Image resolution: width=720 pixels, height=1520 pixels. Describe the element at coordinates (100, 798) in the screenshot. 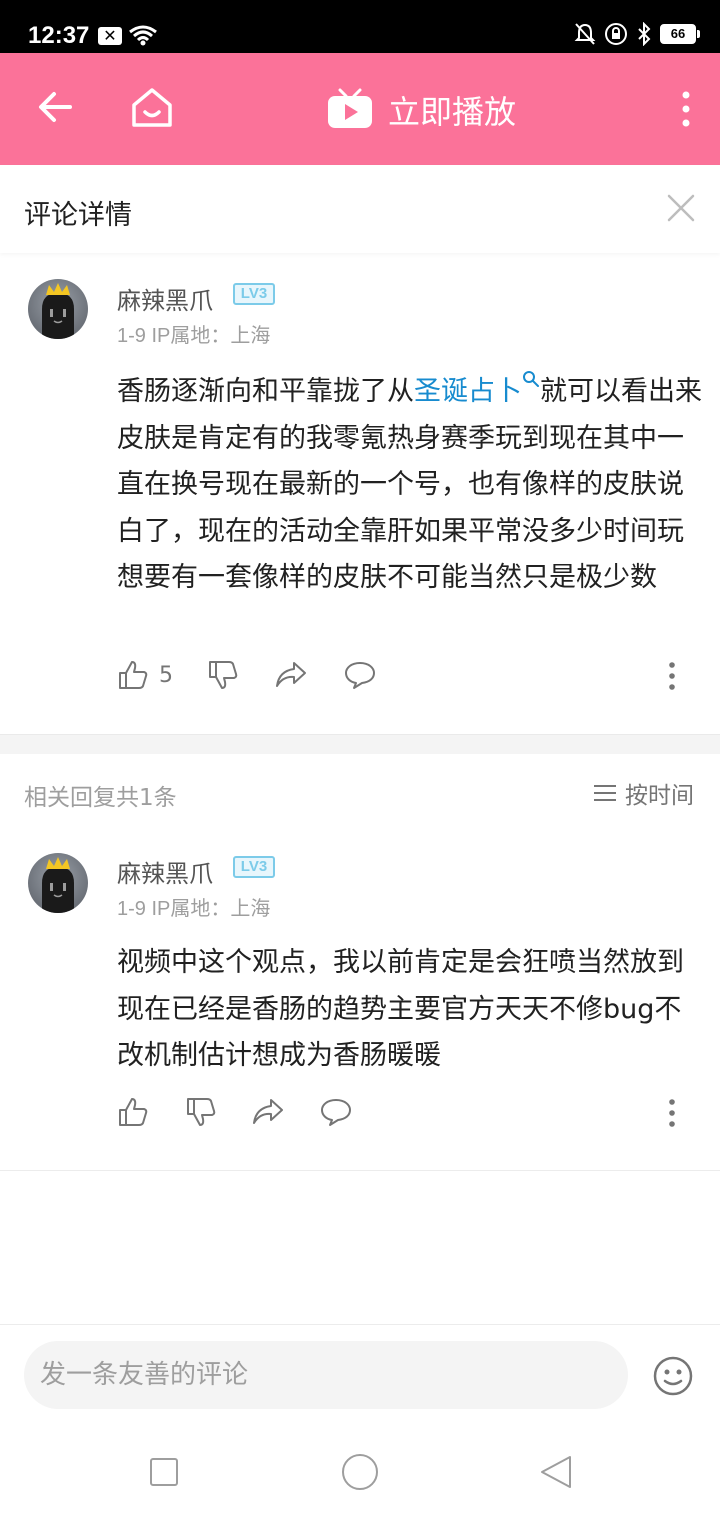

I see `reply-count: 相关回复共1条` at that location.